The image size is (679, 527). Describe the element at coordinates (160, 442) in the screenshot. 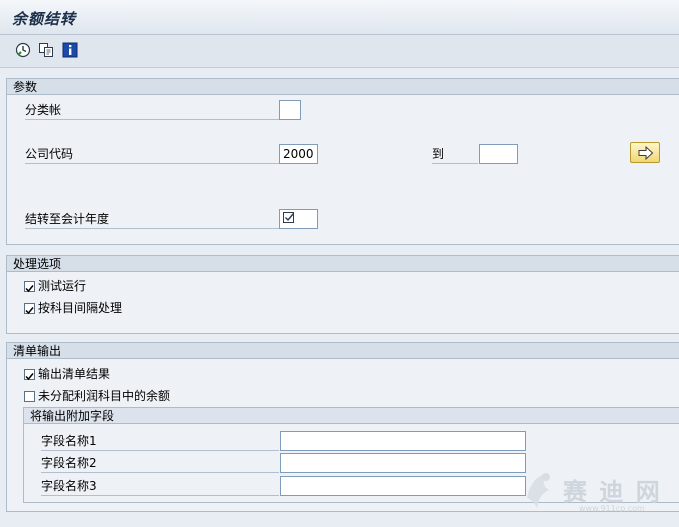

I see `field-name-1-label: 字段名称1` at that location.